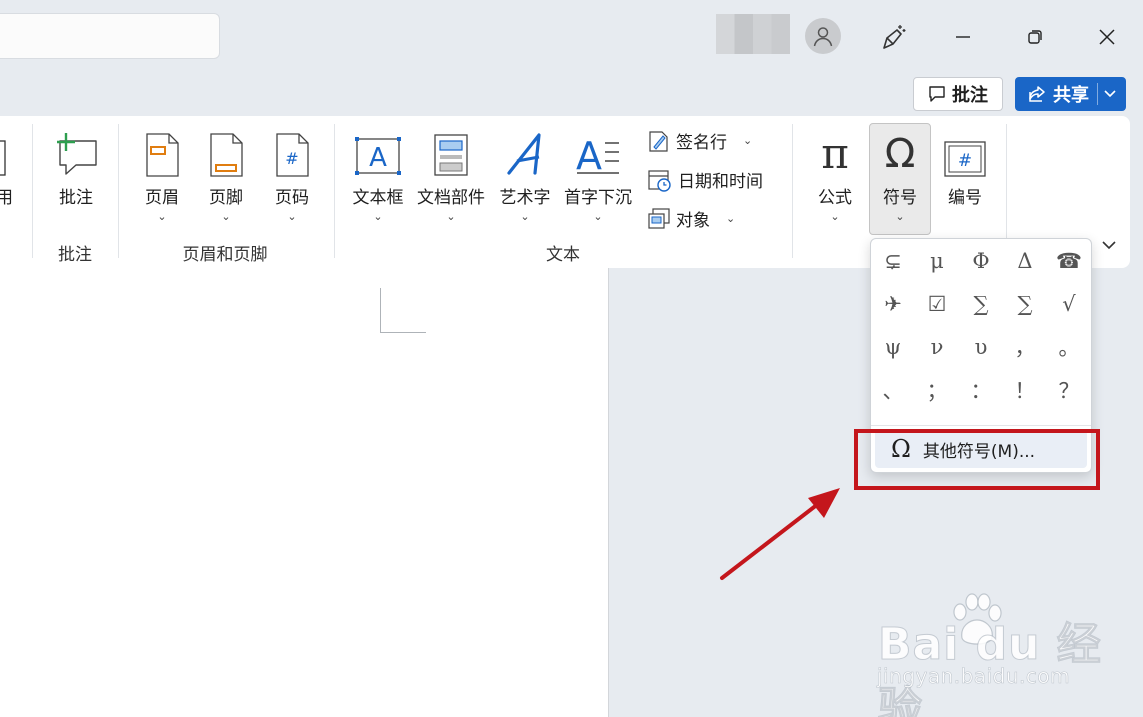  I want to click on minimize-button, so click(963, 37).